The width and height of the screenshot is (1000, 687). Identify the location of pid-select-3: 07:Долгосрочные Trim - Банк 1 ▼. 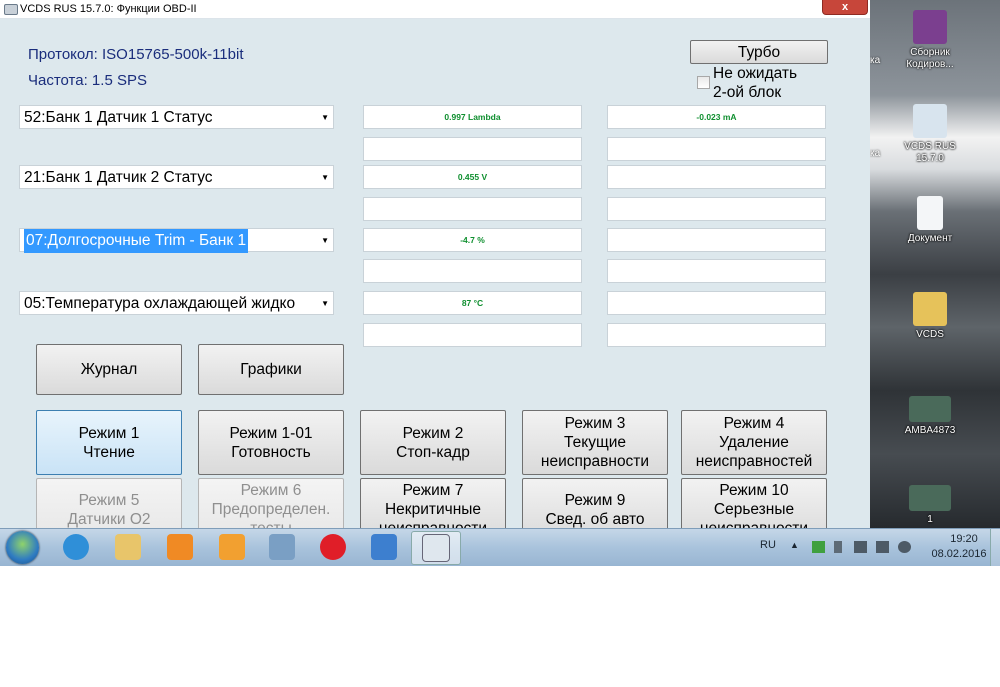
(176, 240).